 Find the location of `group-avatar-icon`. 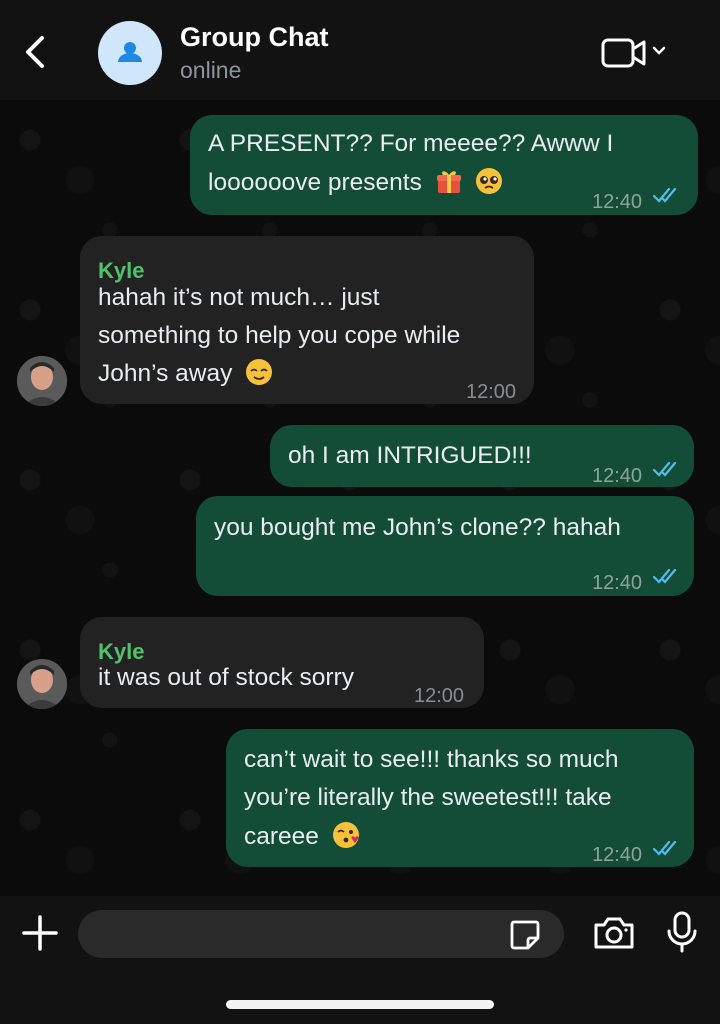

group-avatar-icon is located at coordinates (130, 53).